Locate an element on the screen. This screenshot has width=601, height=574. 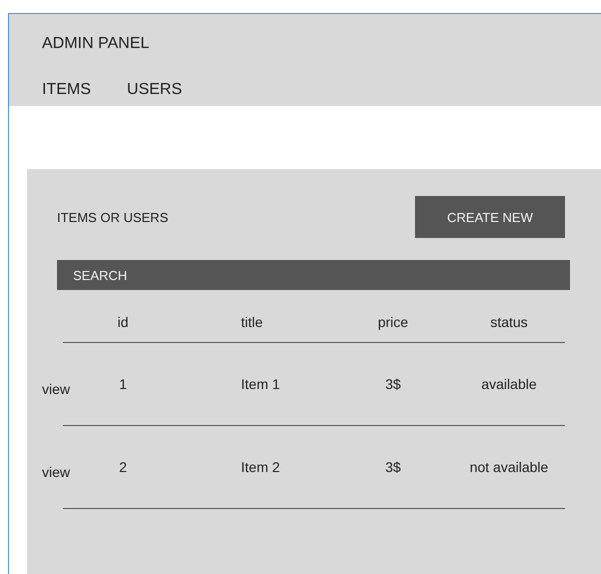
column-header: status is located at coordinates (509, 322).